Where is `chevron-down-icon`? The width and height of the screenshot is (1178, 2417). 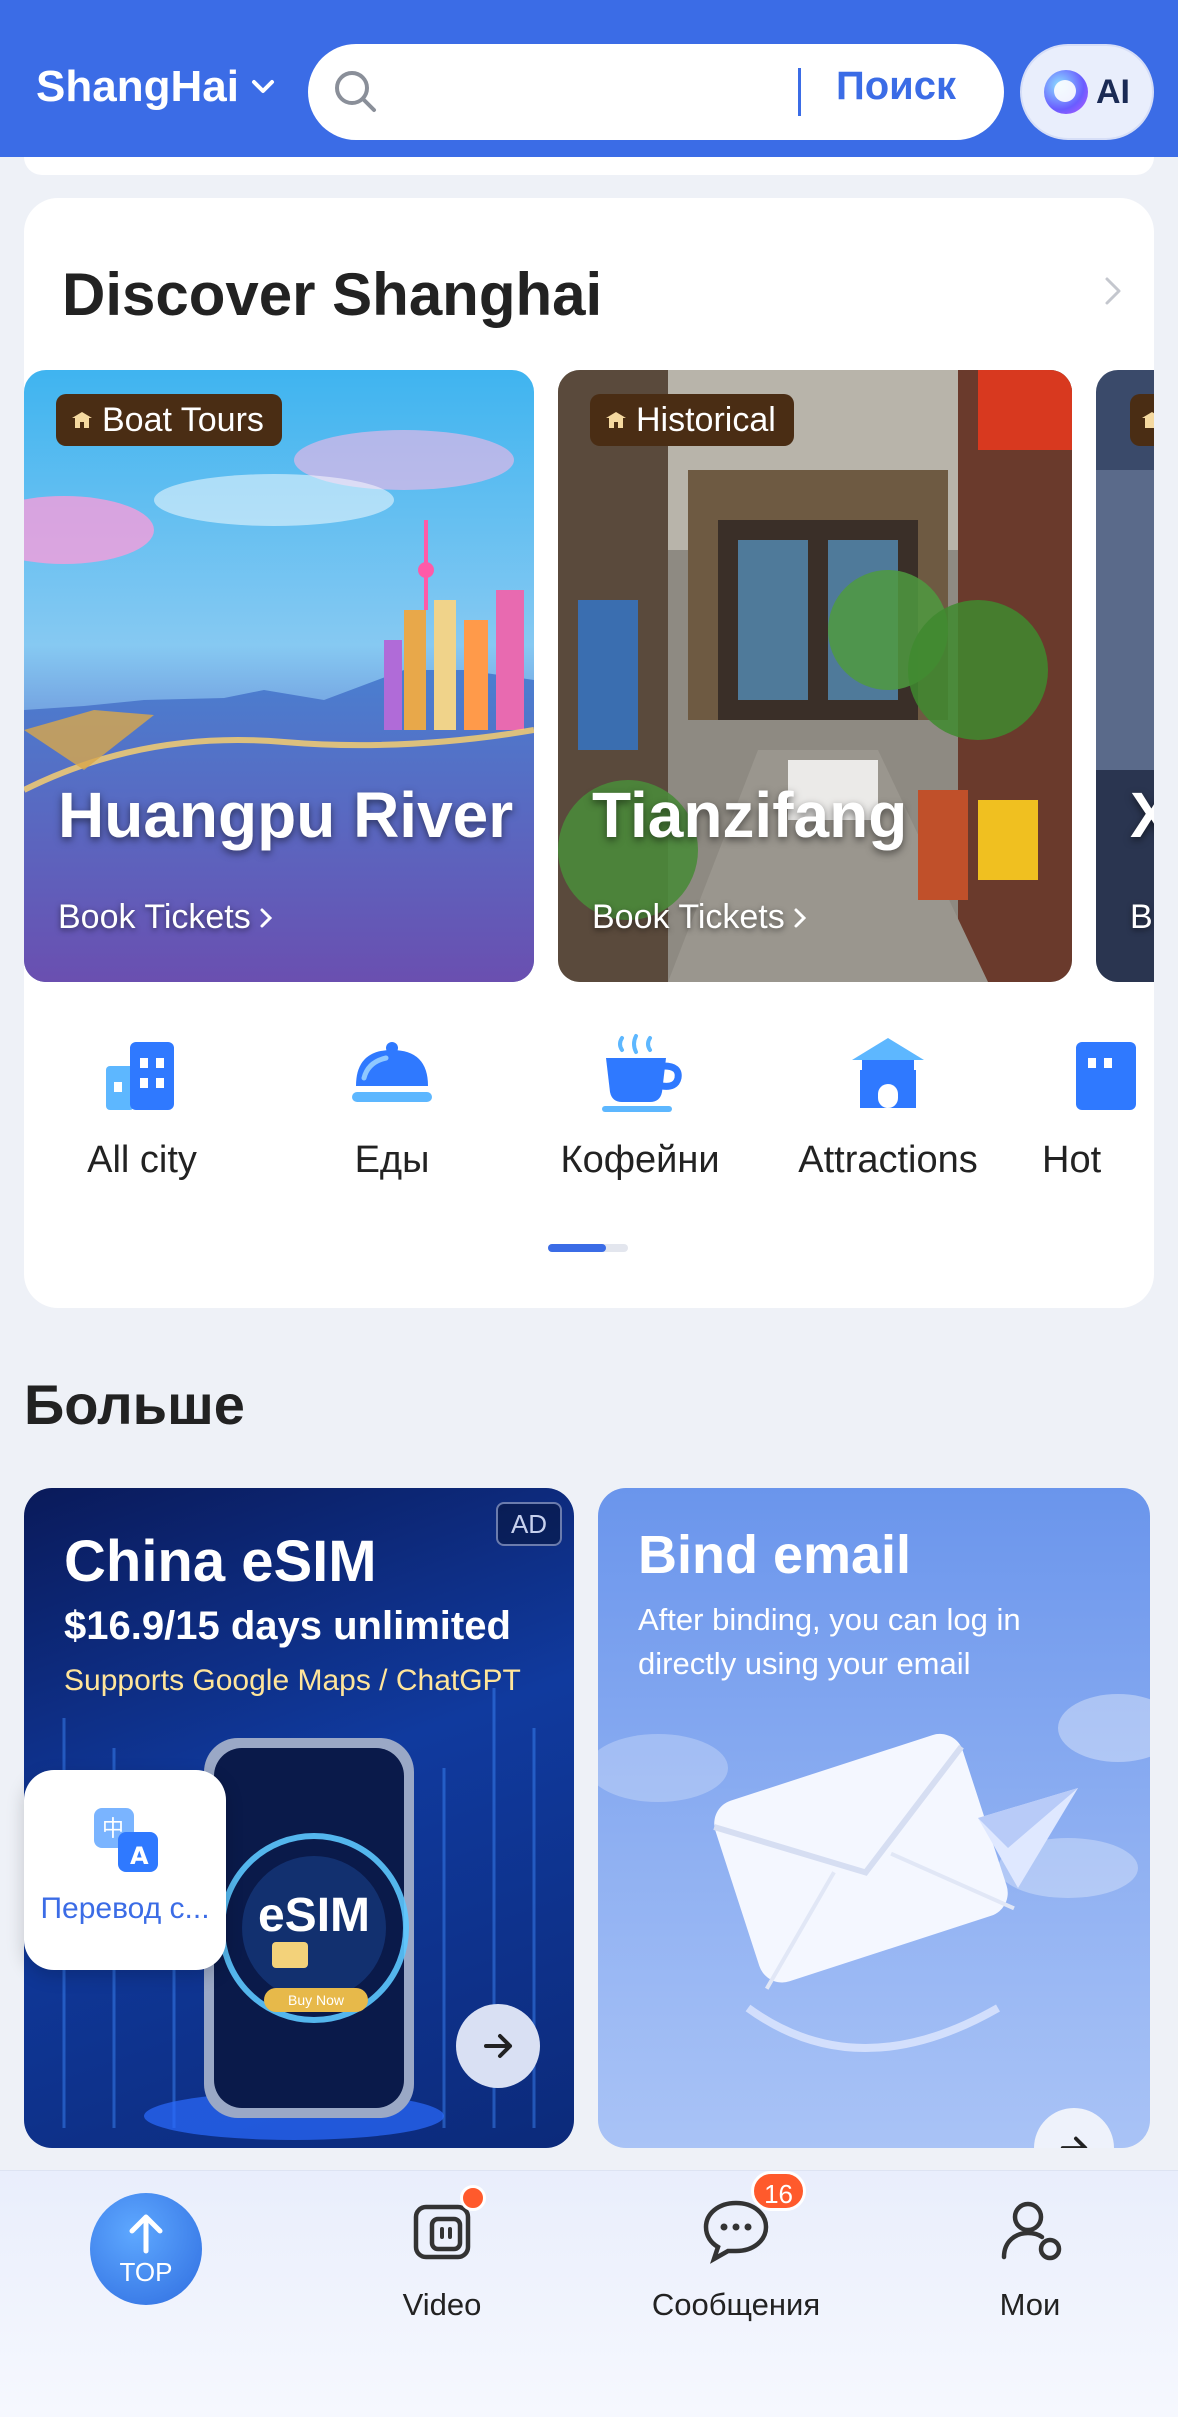
chevron-down-icon is located at coordinates (262, 86).